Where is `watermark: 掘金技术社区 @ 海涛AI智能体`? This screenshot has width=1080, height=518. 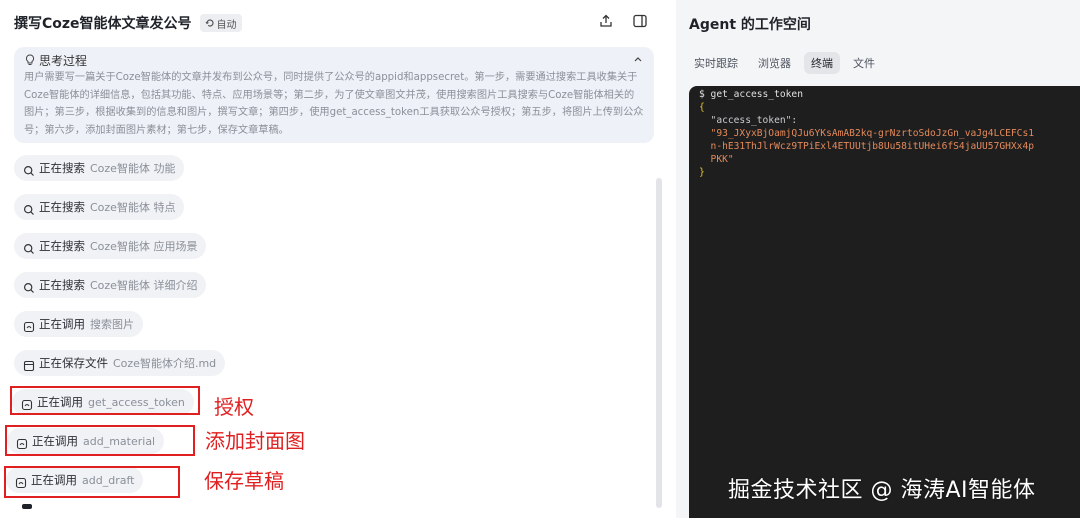 watermark: 掘金技术社区 @ 海涛AI智能体 is located at coordinates (882, 490).